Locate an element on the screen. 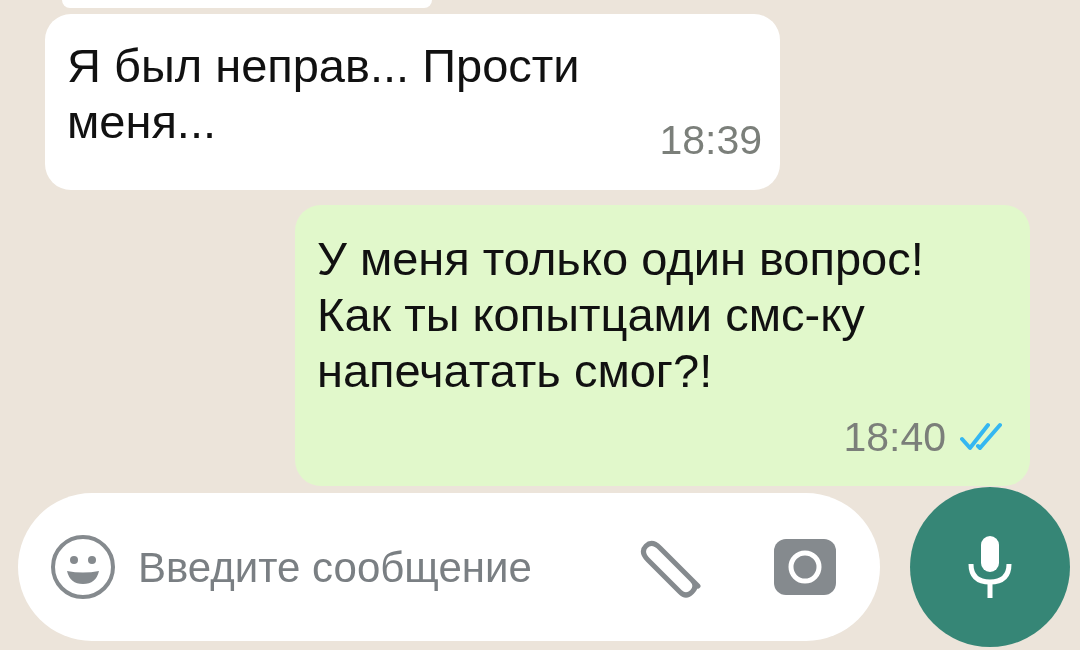  emoji-icon is located at coordinates (83, 567).